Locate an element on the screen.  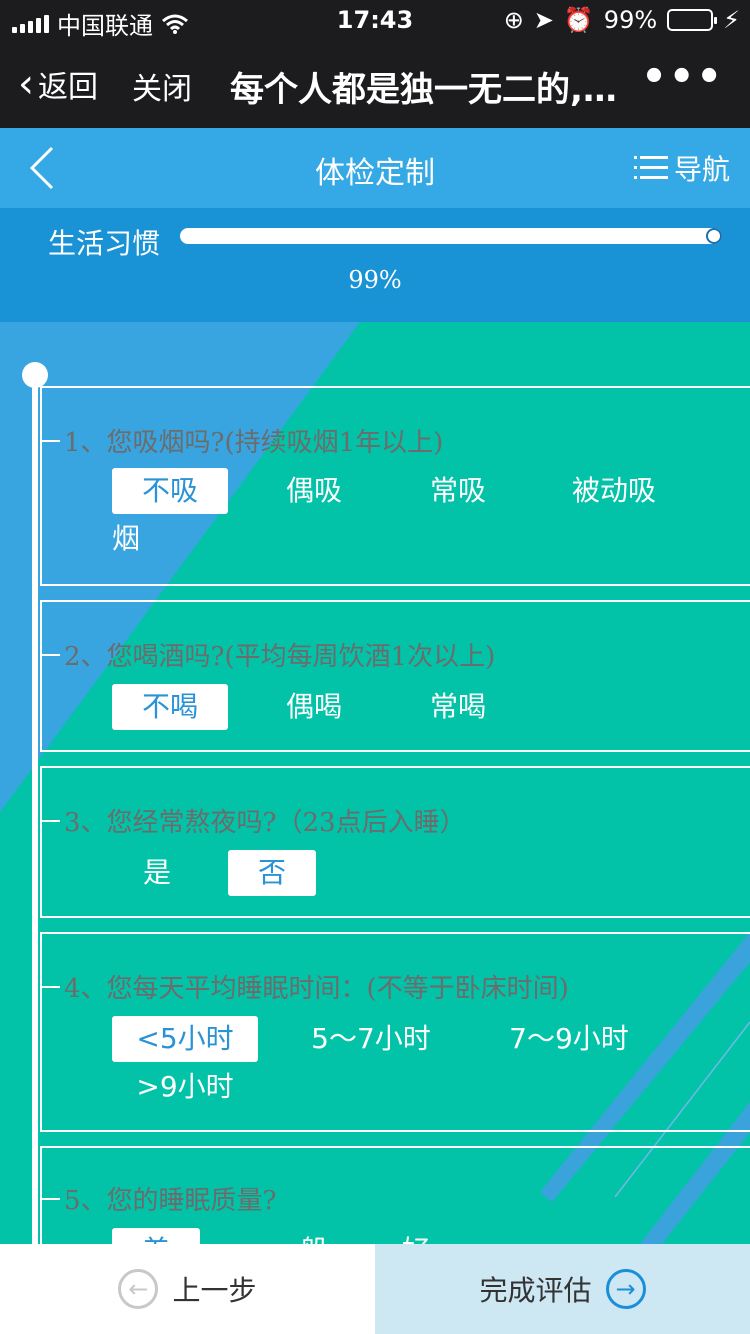
bottom-bar: ← 上一步 完成评估 → is located at coordinates (375, 1289).